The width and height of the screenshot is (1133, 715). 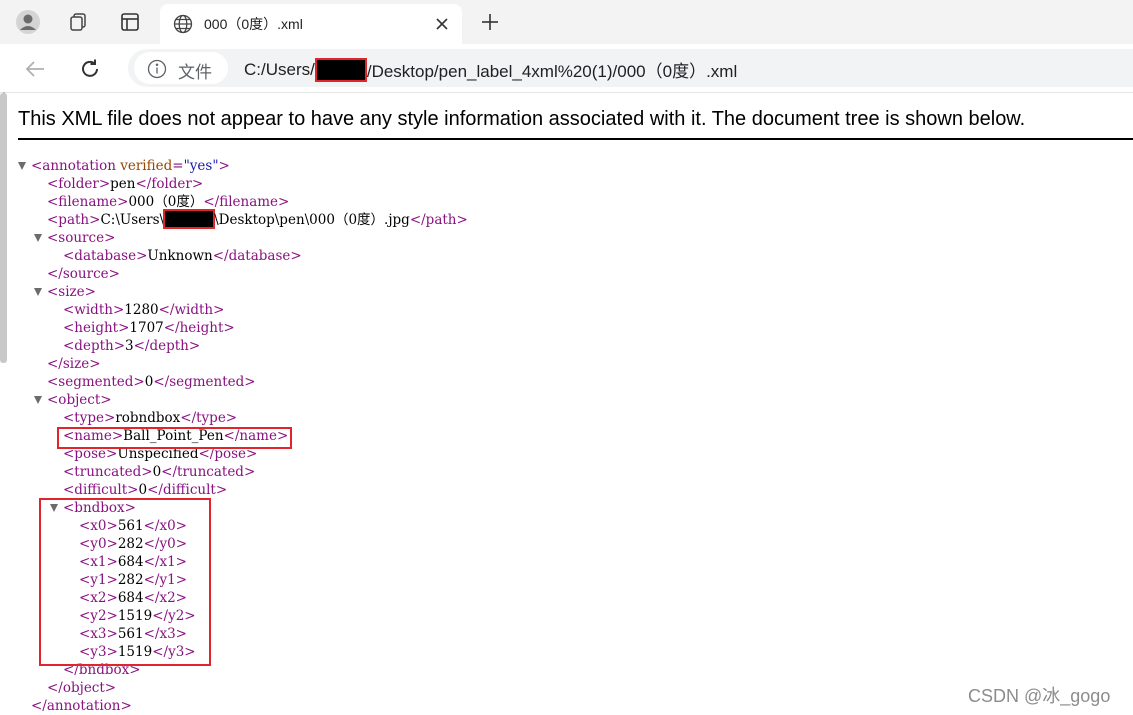 I want to click on xml-line-source-open: <source>, so click(x=81, y=238).